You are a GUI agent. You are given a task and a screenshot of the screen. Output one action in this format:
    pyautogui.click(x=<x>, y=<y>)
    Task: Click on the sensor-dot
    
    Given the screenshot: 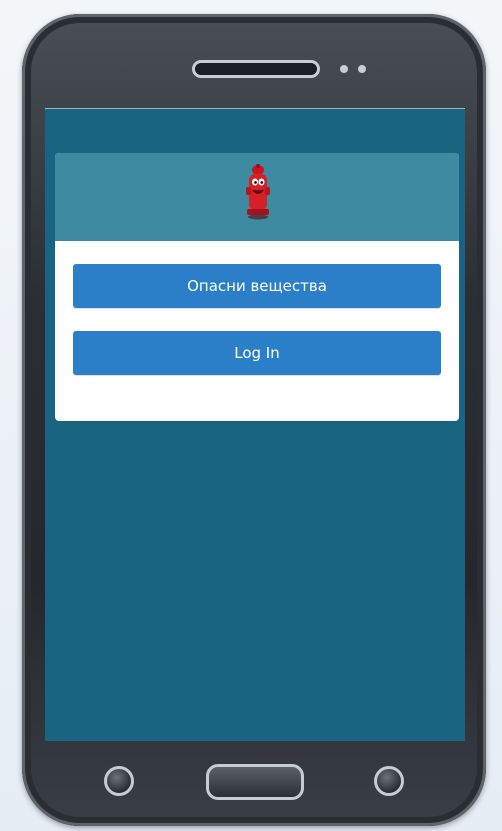 What is the action you would take?
    pyautogui.click(x=362, y=69)
    